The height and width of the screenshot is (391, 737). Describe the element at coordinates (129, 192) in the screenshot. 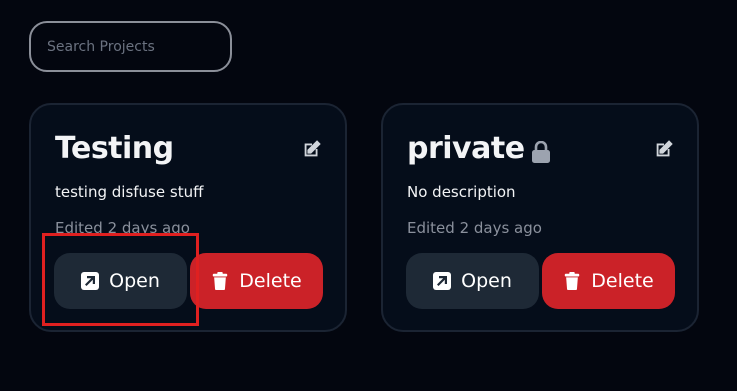

I see `project-description: testing disfuse stuff` at that location.